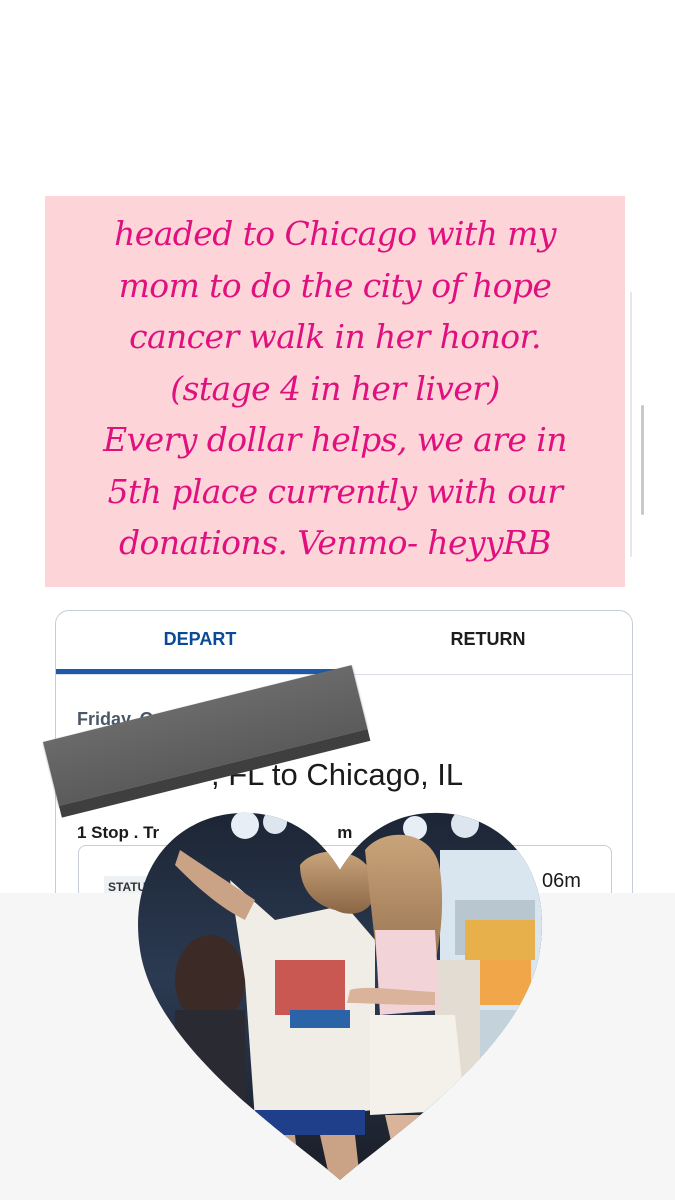  Describe the element at coordinates (200, 644) in the screenshot. I see `tab-depart: DEPART` at that location.